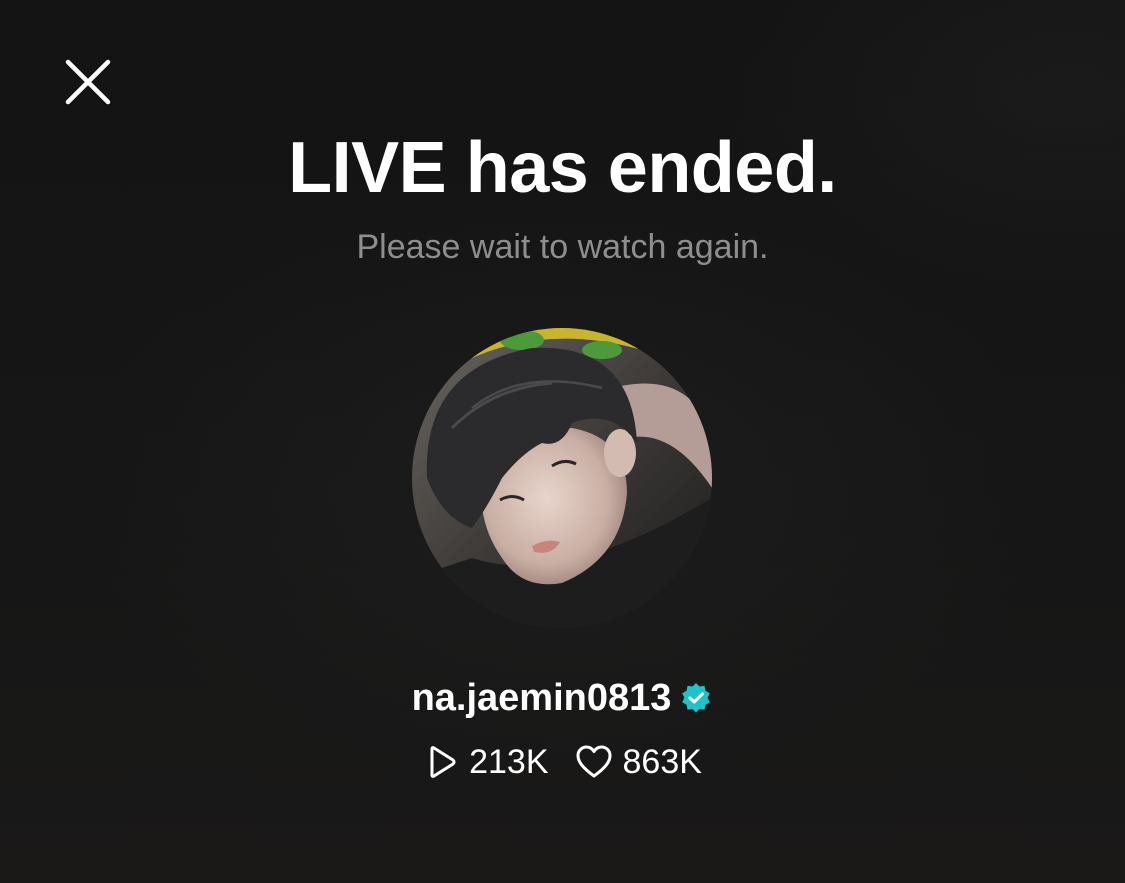 This screenshot has width=1125, height=883. I want to click on heart-icon, so click(593, 761).